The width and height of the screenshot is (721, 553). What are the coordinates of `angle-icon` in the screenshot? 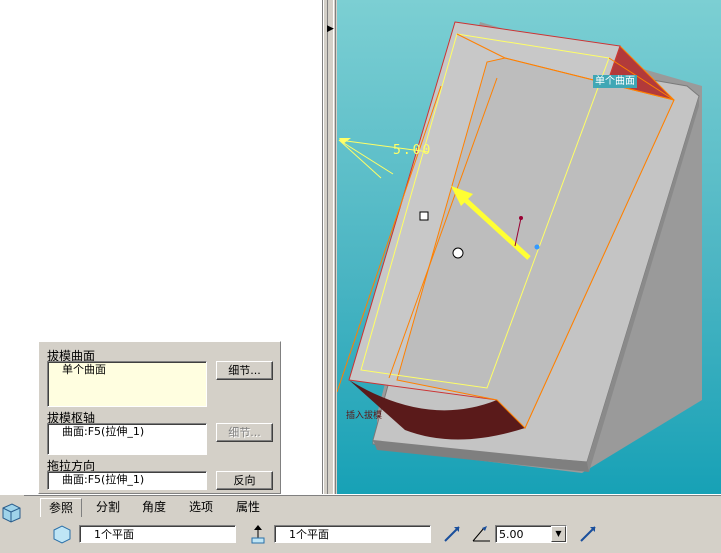 It's located at (481, 534).